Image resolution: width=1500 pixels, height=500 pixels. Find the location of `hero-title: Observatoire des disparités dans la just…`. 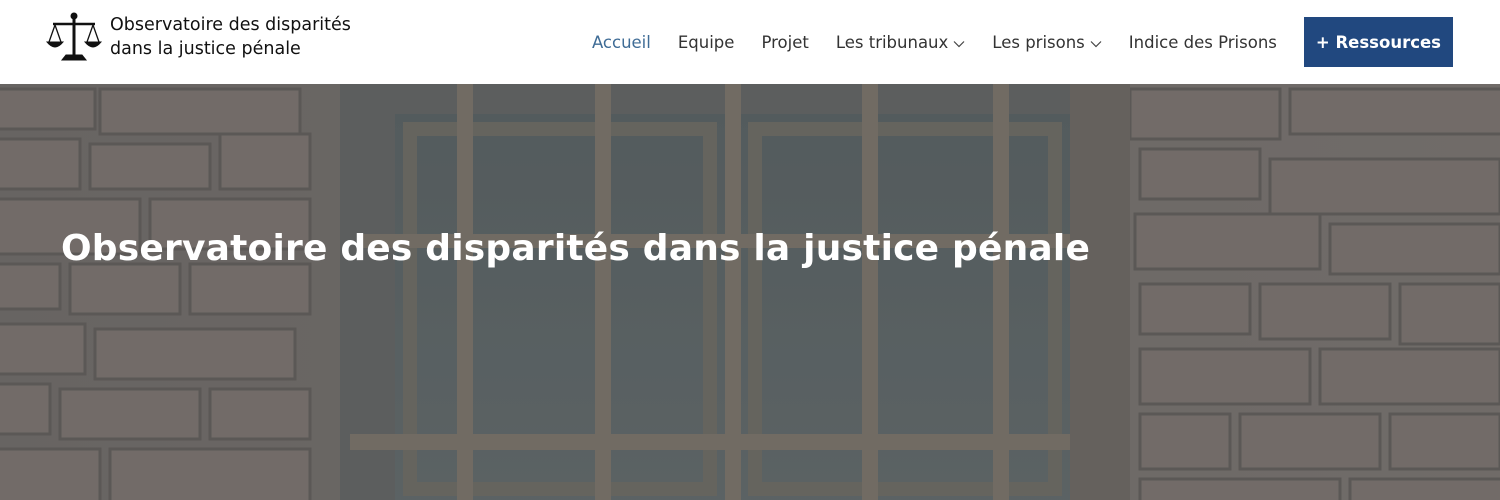

hero-title: Observatoire des disparités dans la just… is located at coordinates (576, 248).